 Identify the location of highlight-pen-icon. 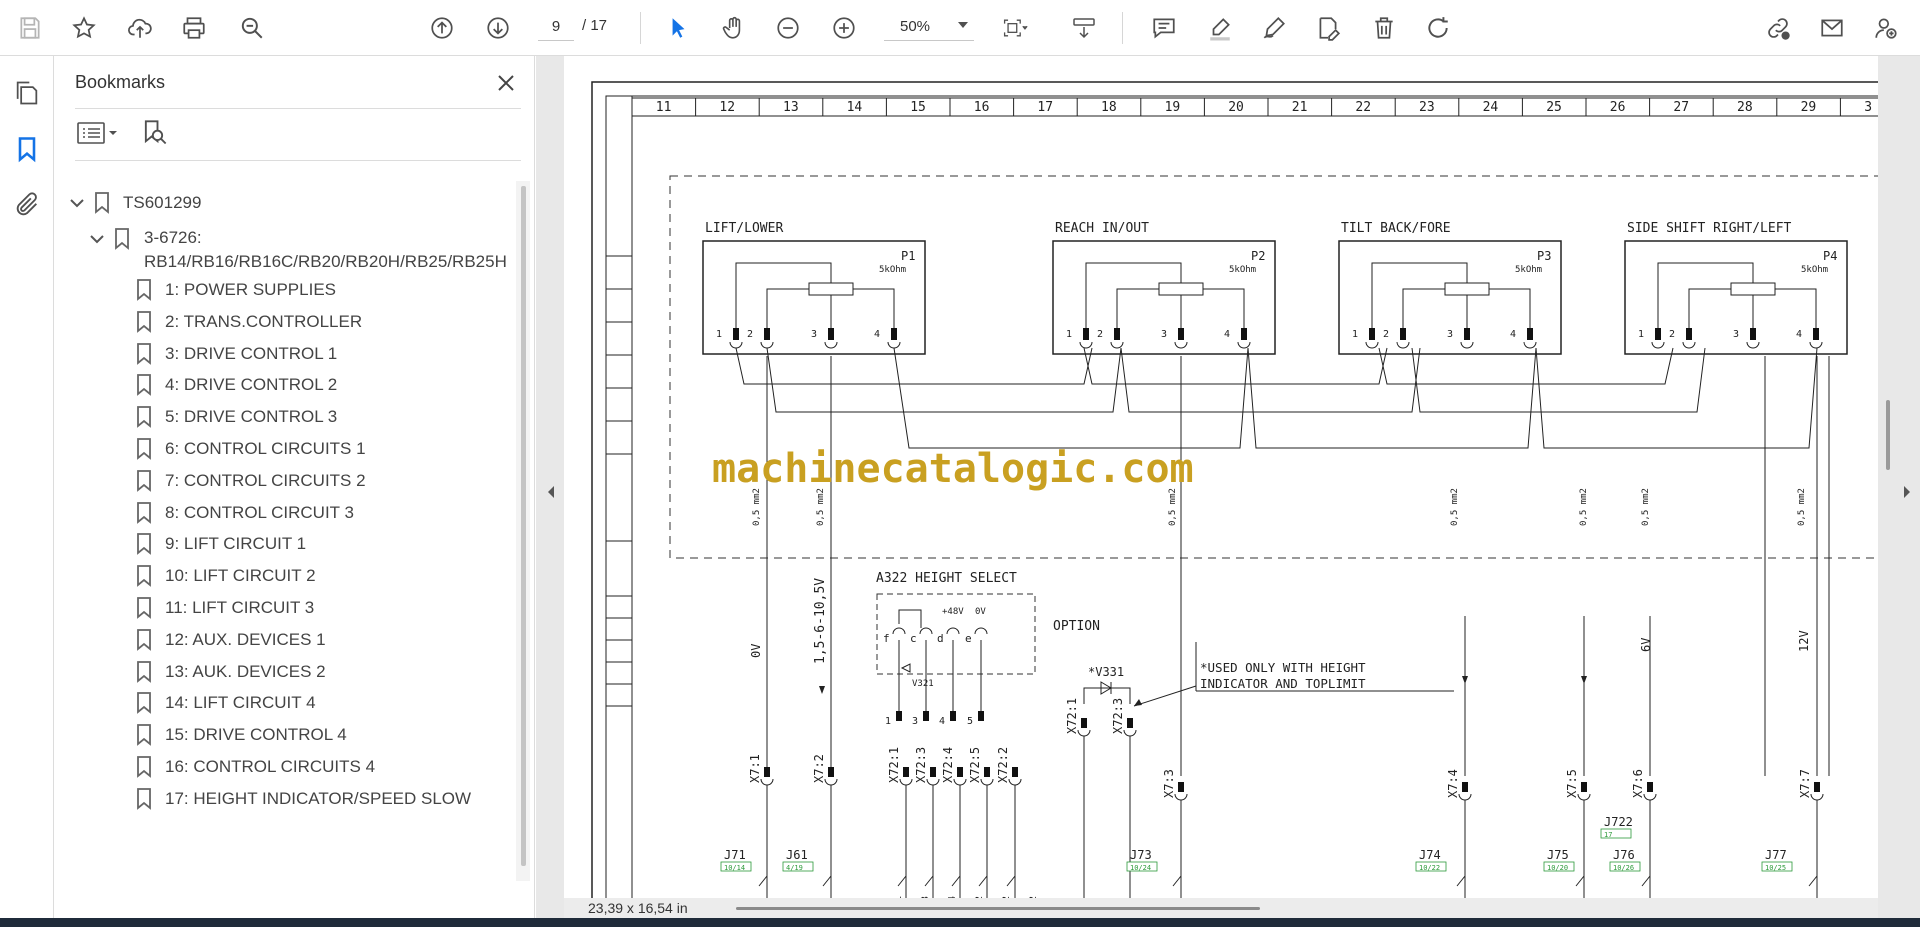
(1220, 28).